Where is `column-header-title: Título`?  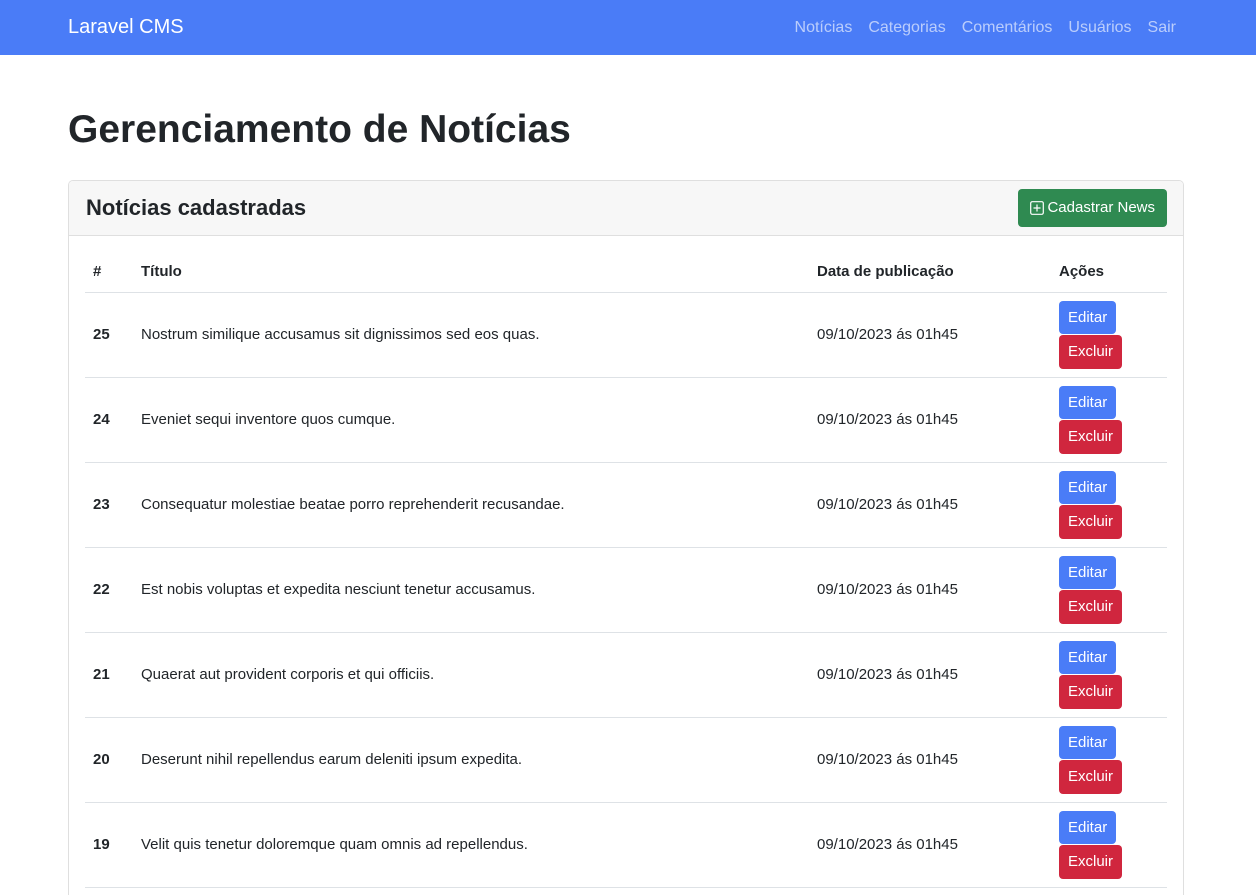
column-header-title: Título is located at coordinates (471, 272).